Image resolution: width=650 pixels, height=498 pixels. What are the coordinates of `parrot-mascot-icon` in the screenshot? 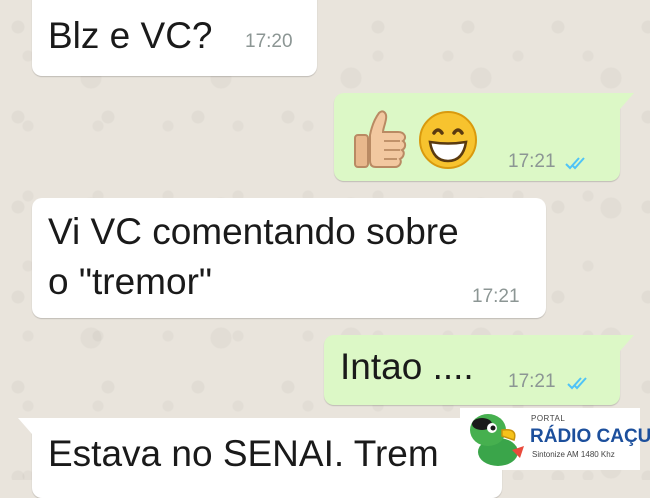 It's located at (497, 440).